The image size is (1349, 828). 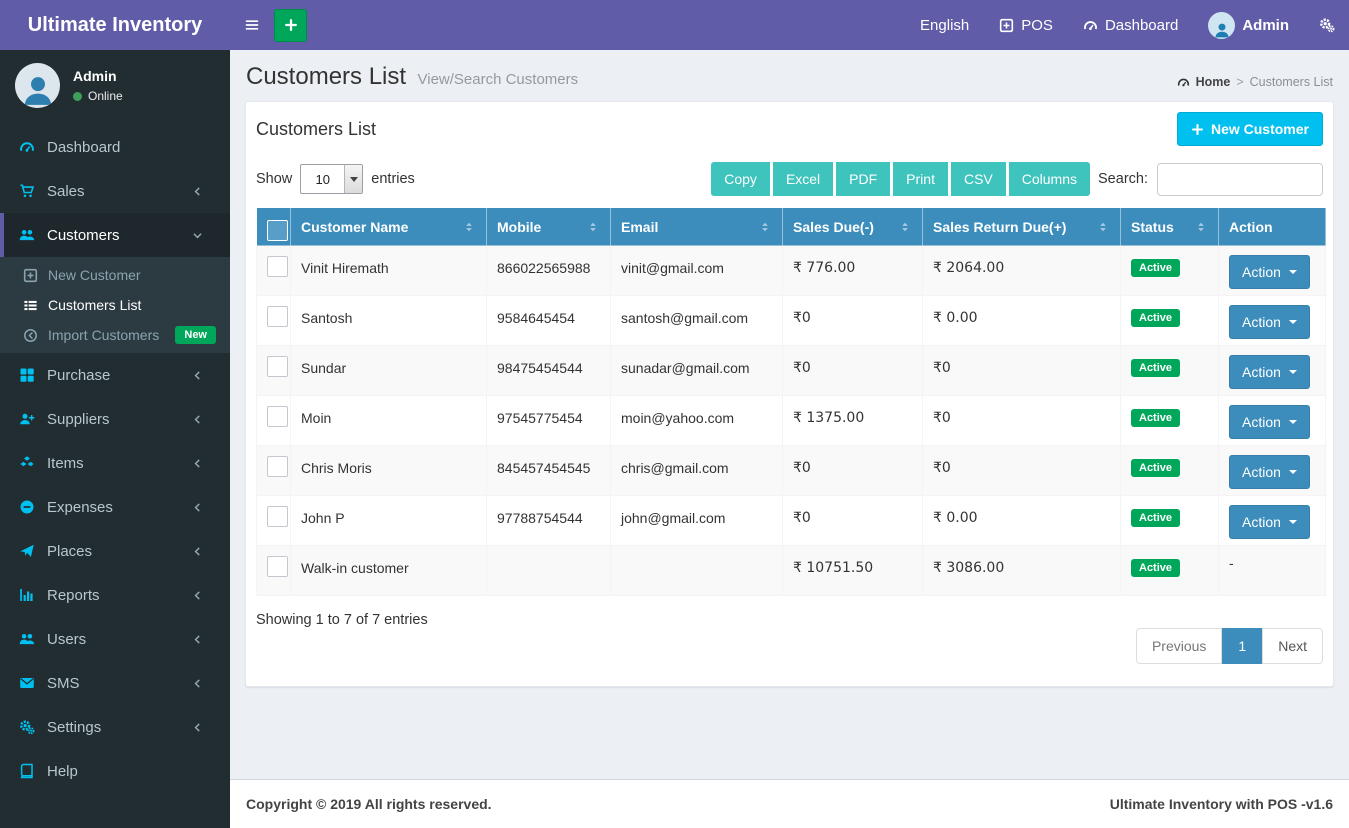 I want to click on new-customer-button: New Customer, so click(x=1249, y=129).